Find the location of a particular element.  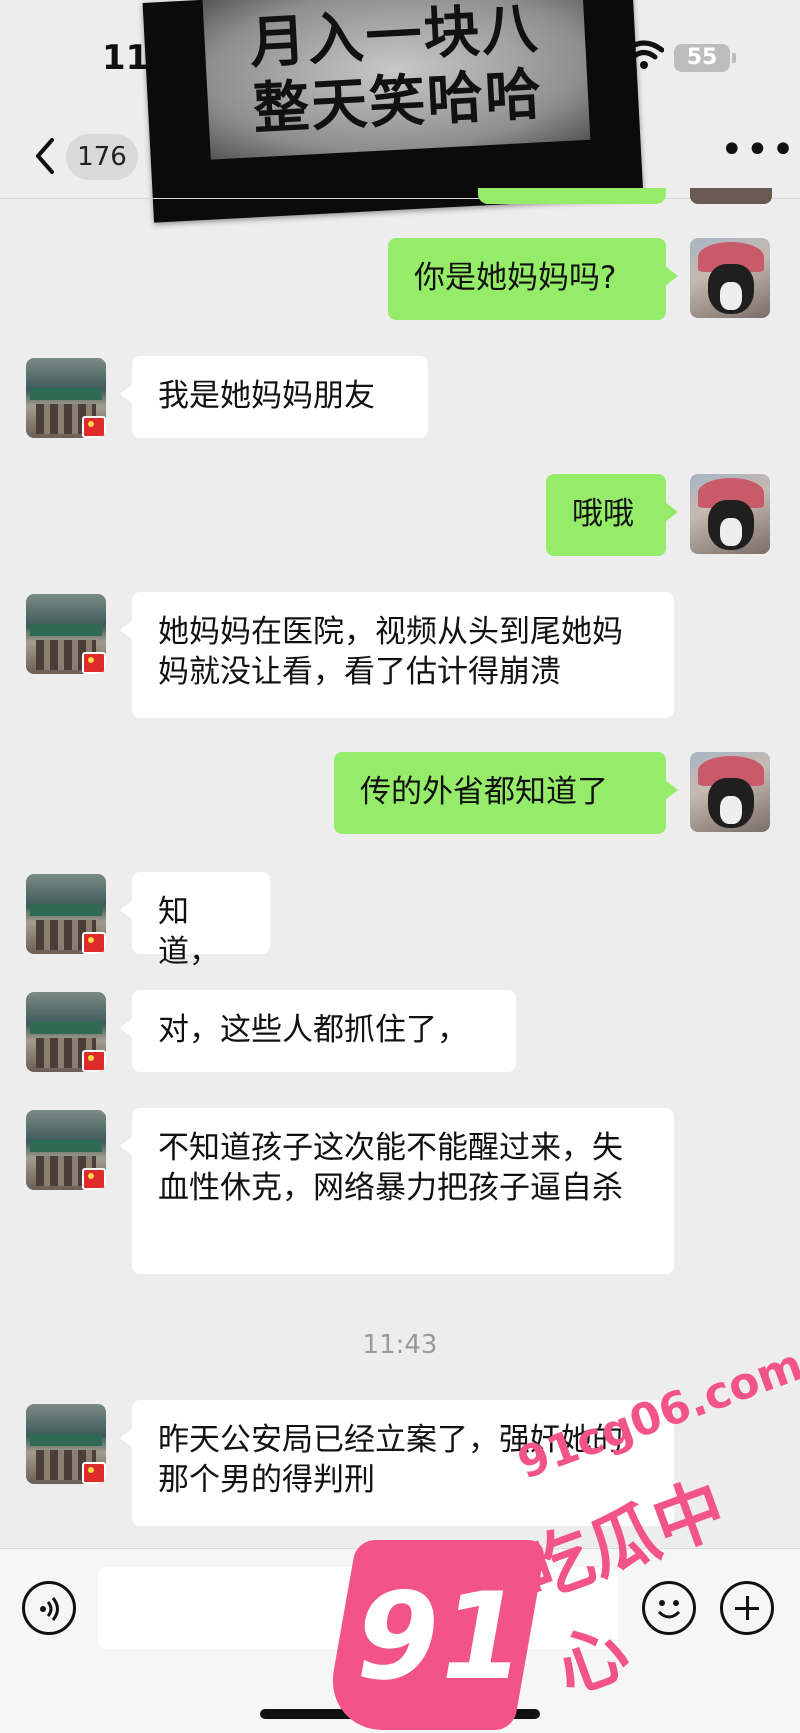

battery-icon: 55 is located at coordinates (705, 58).